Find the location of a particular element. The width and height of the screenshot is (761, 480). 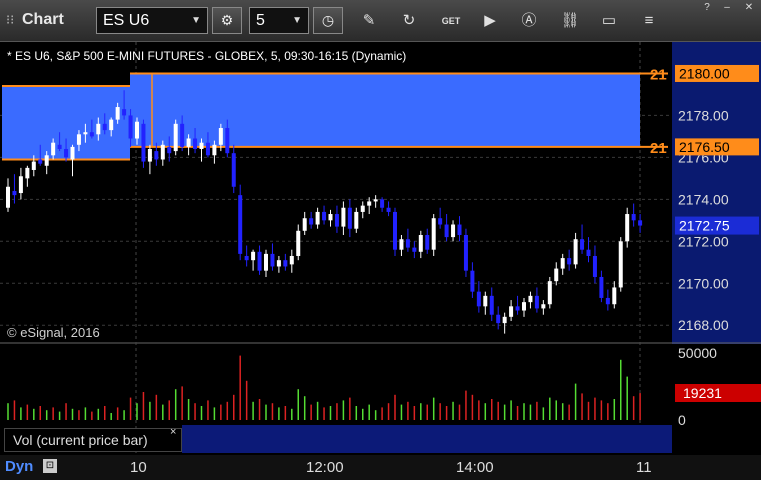

dynamic-mode-label: Dyn is located at coordinates (19, 466).